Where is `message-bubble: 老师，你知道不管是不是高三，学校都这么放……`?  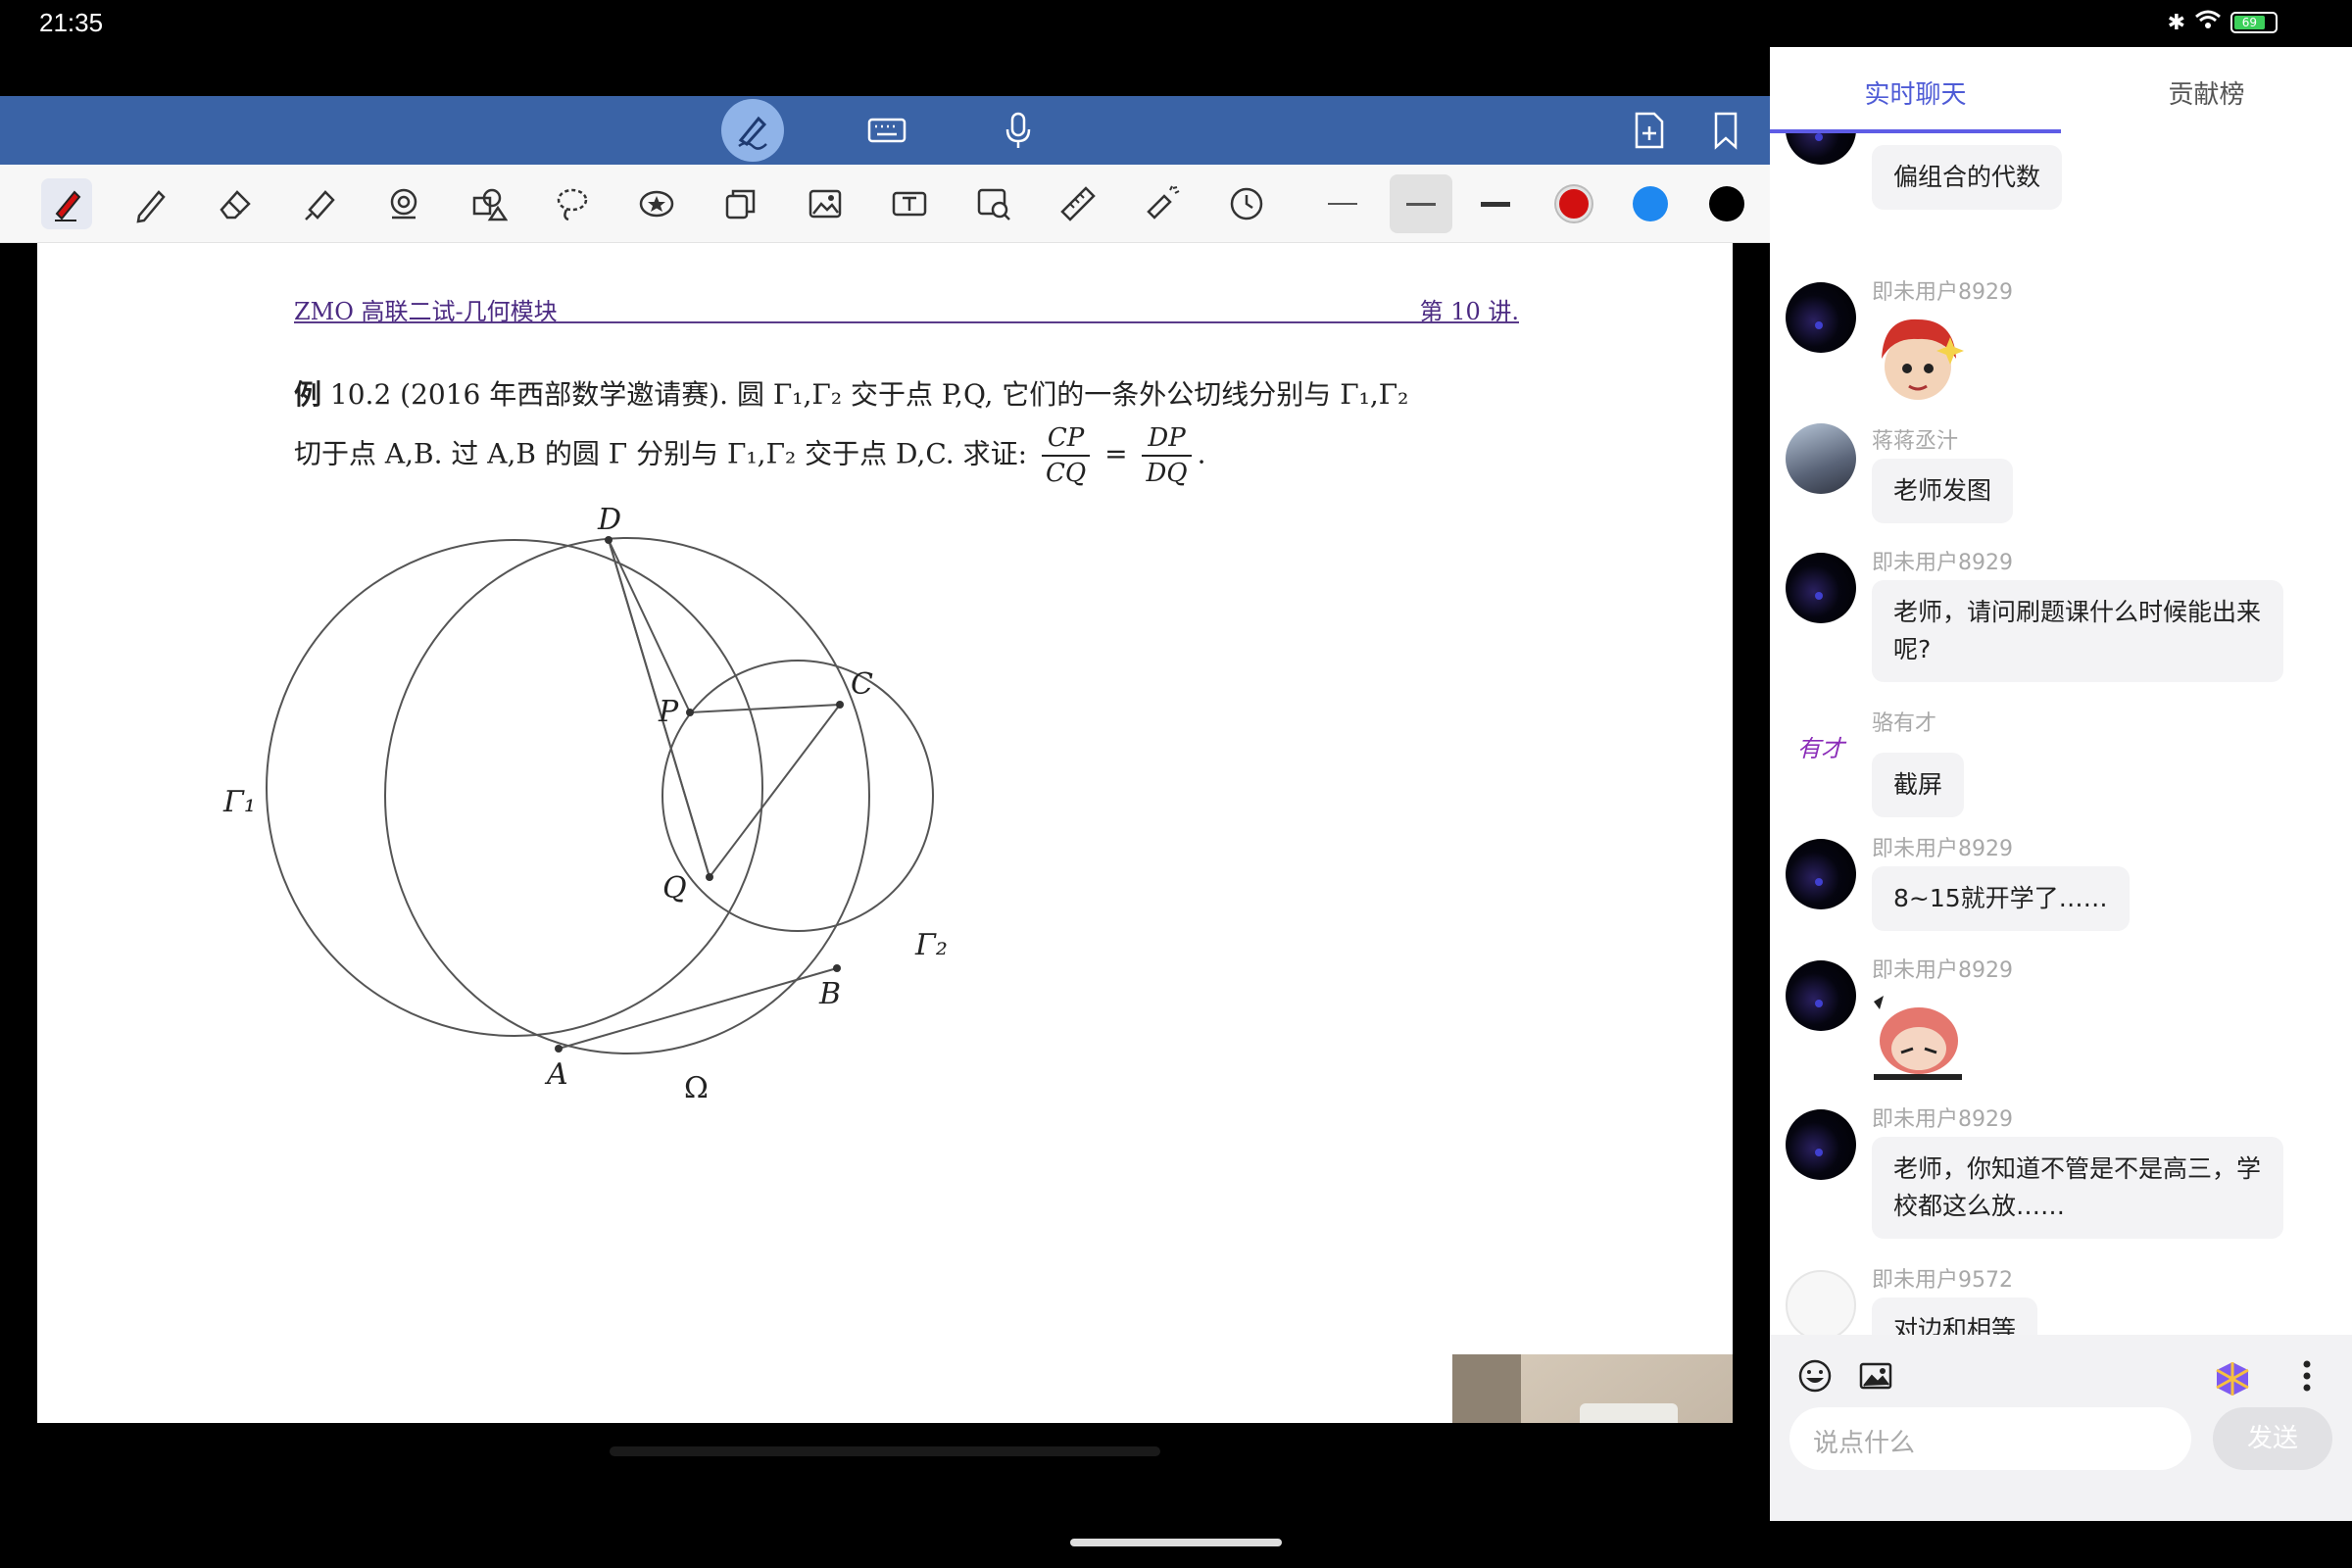
message-bubble: 老师，你知道不管是不是高三，学校都这么放…… is located at coordinates (2077, 1188).